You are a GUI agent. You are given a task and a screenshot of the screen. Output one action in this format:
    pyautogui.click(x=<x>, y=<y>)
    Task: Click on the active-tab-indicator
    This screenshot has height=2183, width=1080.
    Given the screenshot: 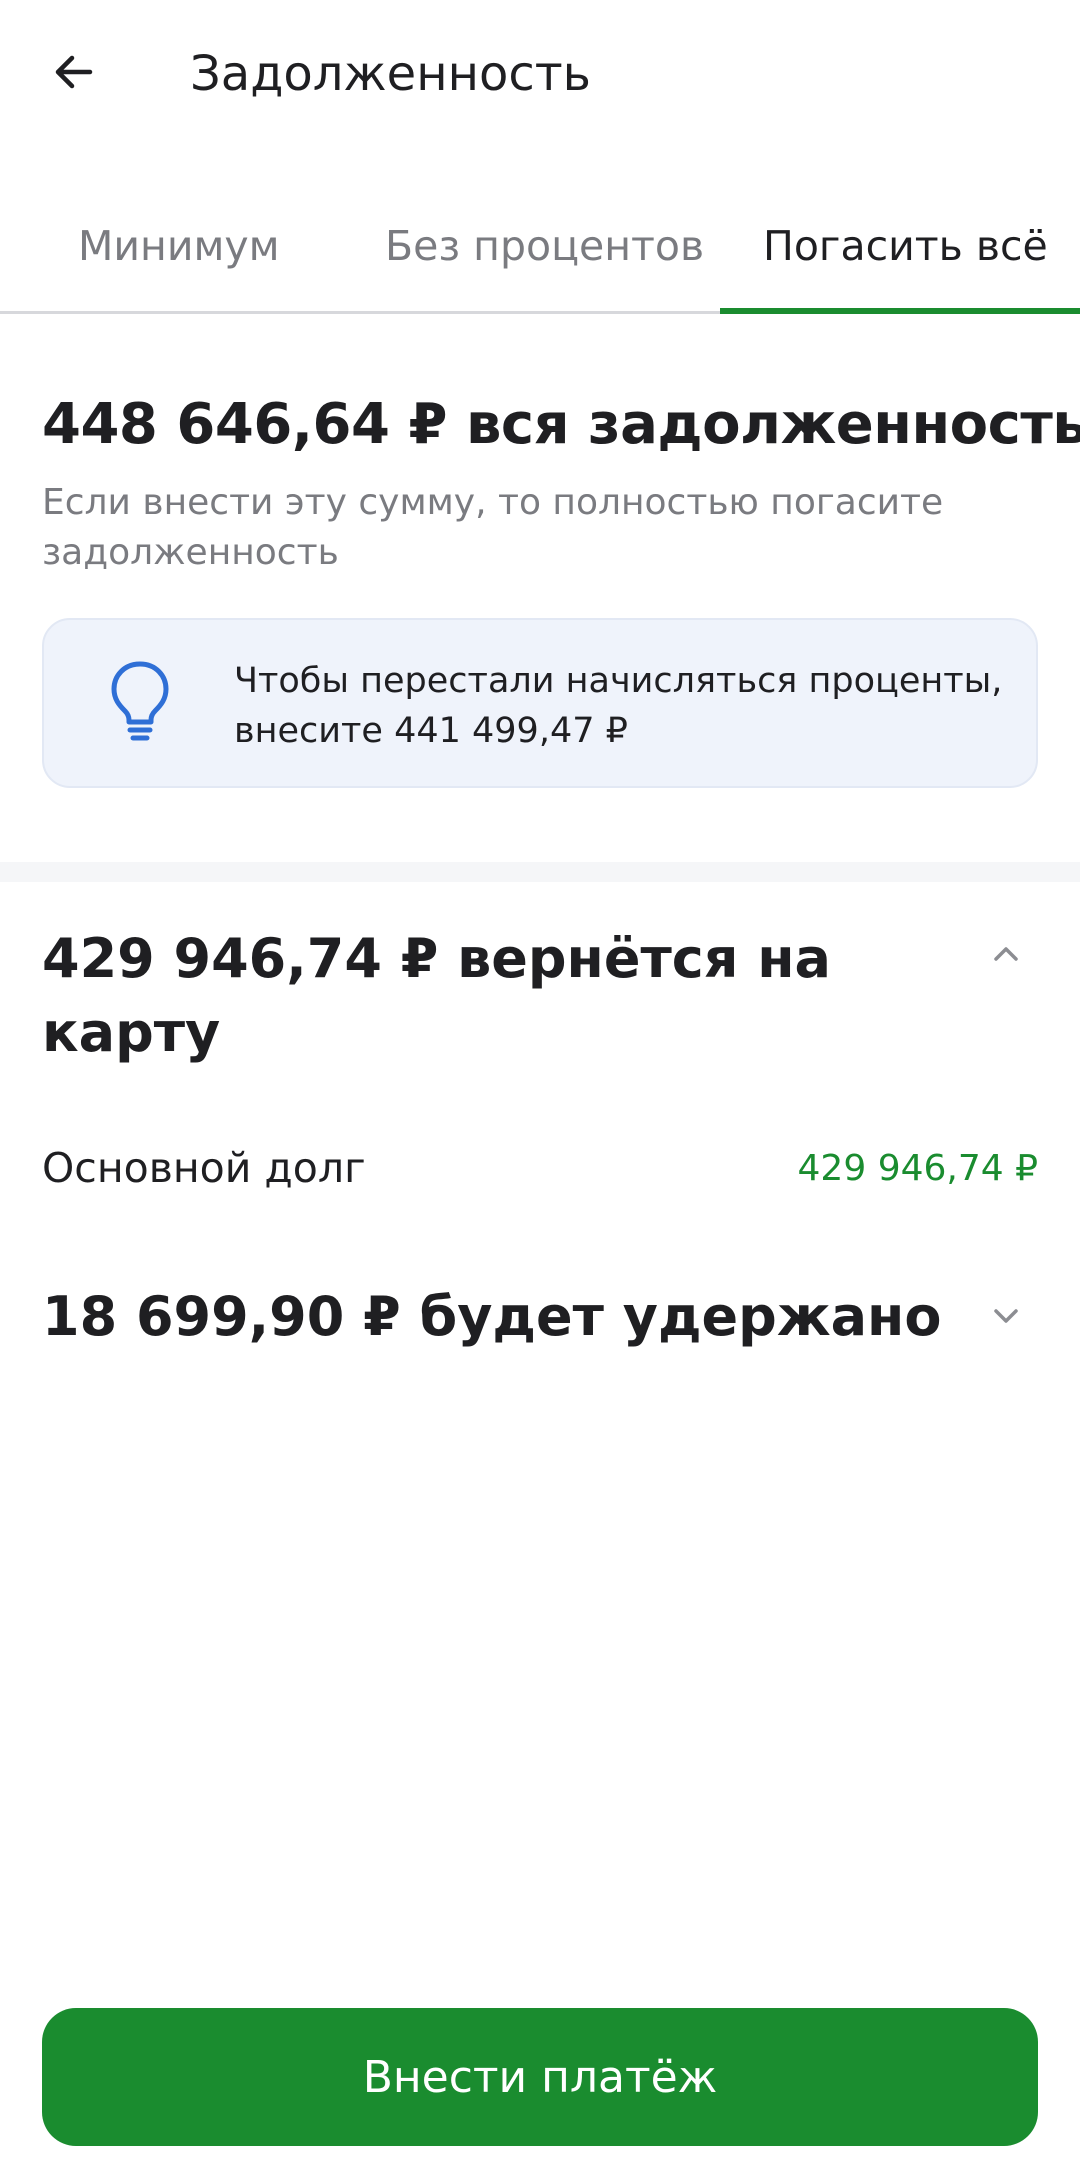 What is the action you would take?
    pyautogui.click(x=900, y=311)
    